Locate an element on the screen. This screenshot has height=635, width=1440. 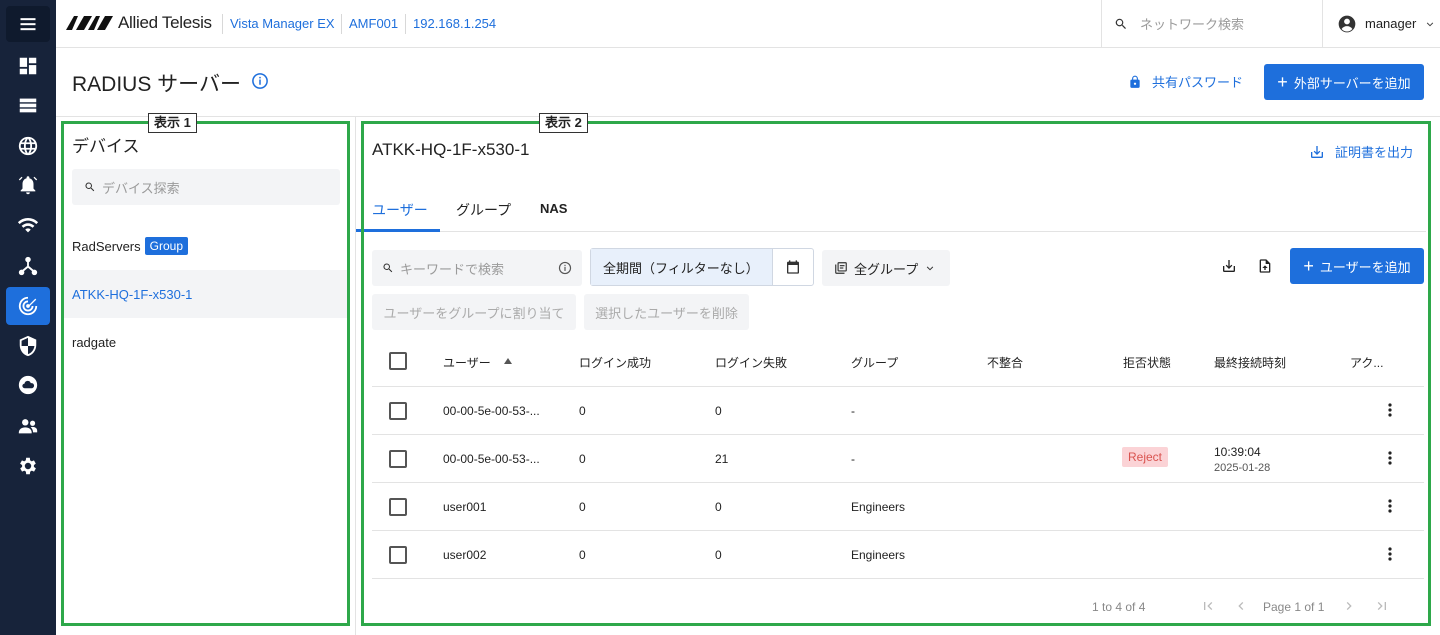
gear-icon is located at coordinates (28, 466).